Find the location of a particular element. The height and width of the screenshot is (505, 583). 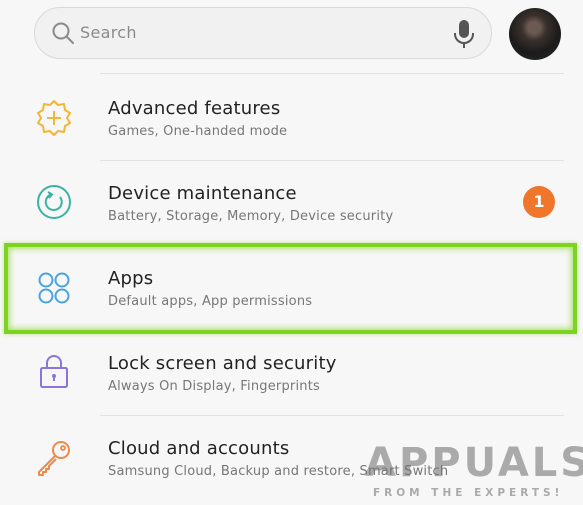

device-maintenance-icon is located at coordinates (54, 202).